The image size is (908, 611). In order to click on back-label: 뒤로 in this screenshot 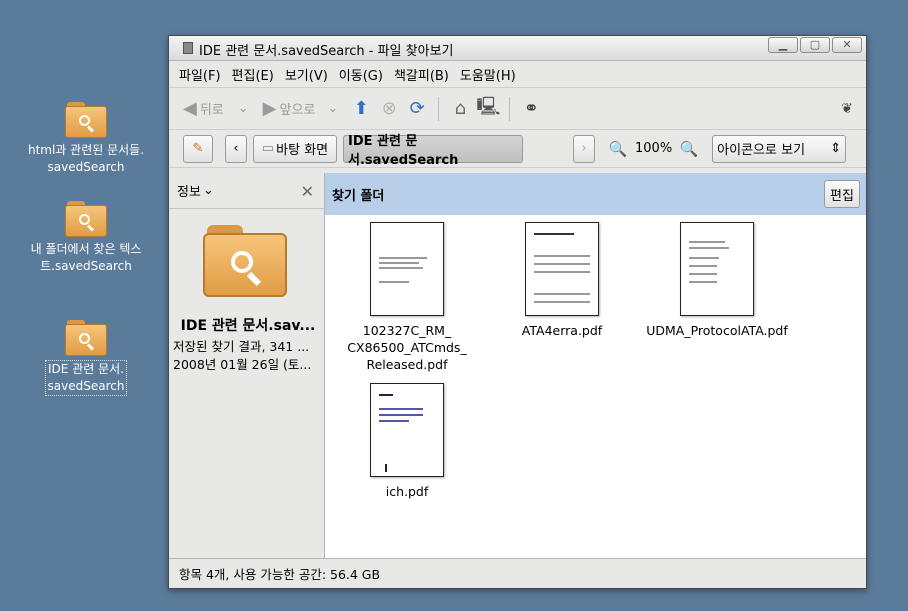, I will do `click(211, 110)`.